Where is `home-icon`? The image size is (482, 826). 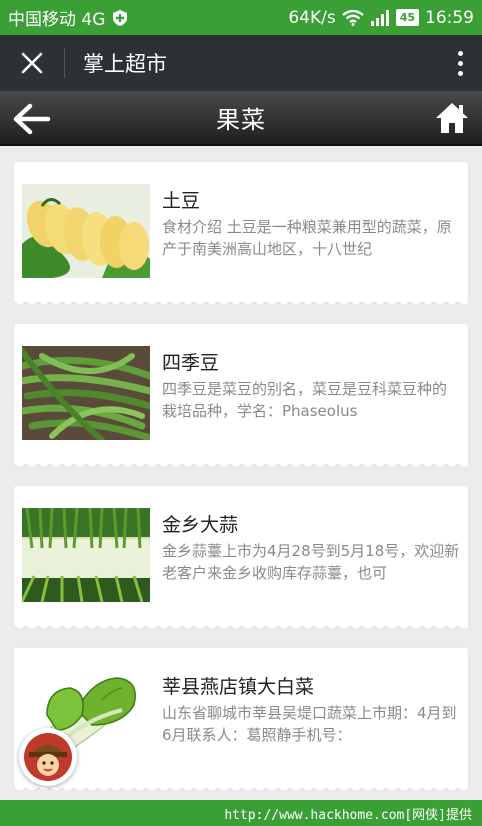 home-icon is located at coordinates (452, 118).